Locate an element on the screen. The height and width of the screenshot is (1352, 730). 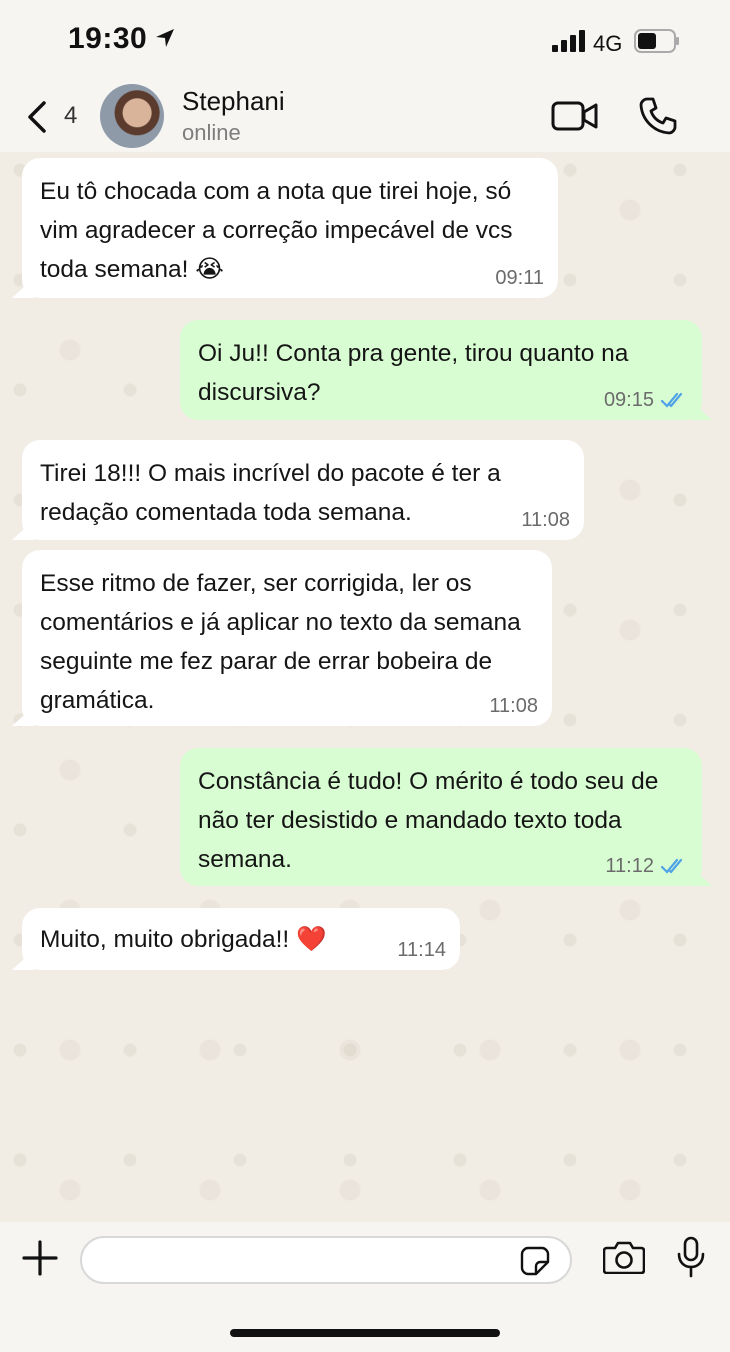
contact-presence: online is located at coordinates (211, 132).